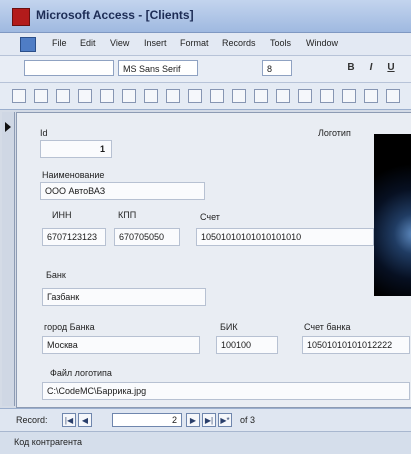 Image resolution: width=411 pixels, height=454 pixels. I want to click on status-text: Код контрагента, so click(48, 442).